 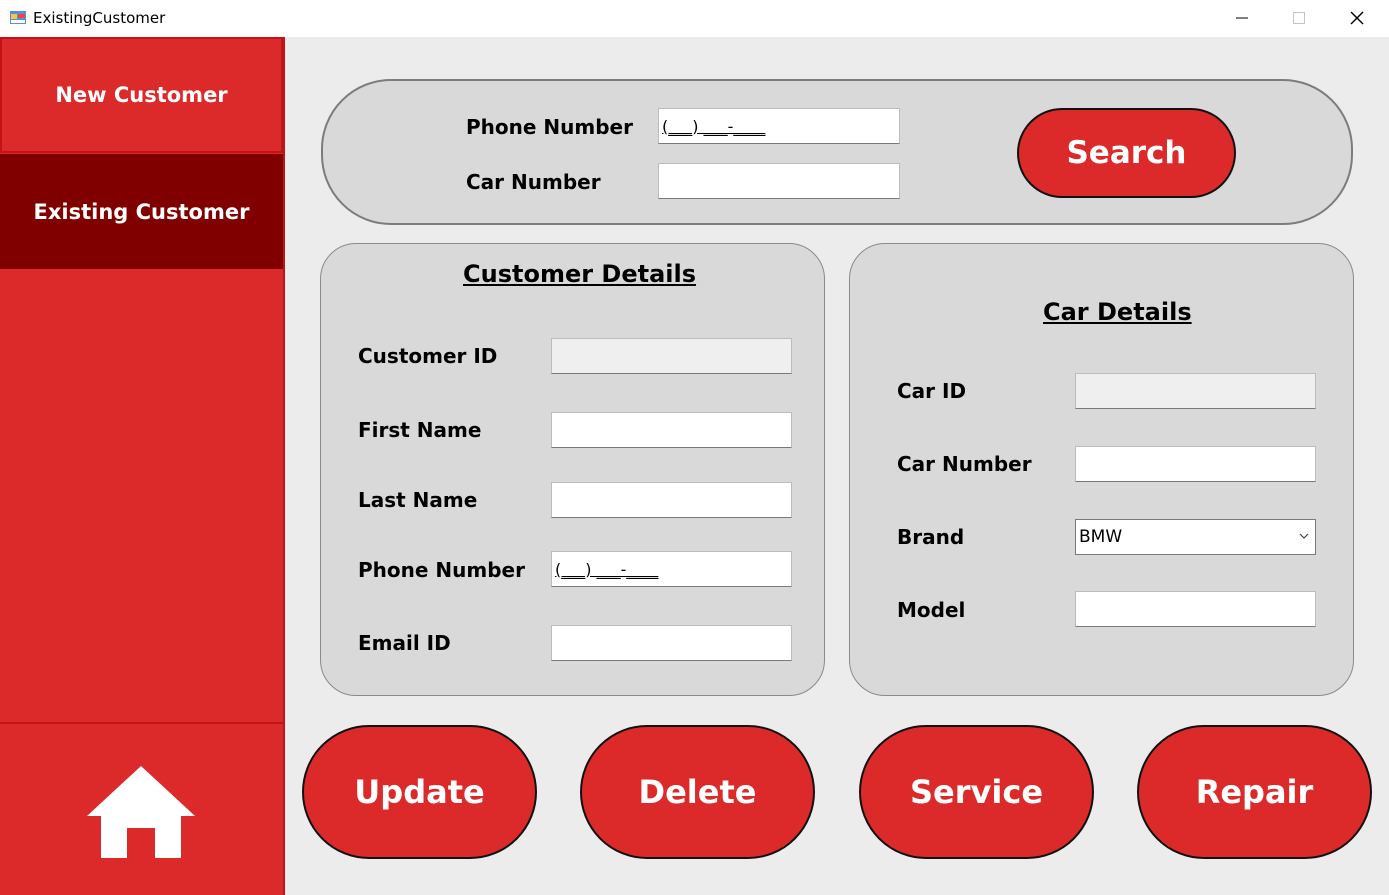 I want to click on maximize-icon, so click(x=1299, y=18).